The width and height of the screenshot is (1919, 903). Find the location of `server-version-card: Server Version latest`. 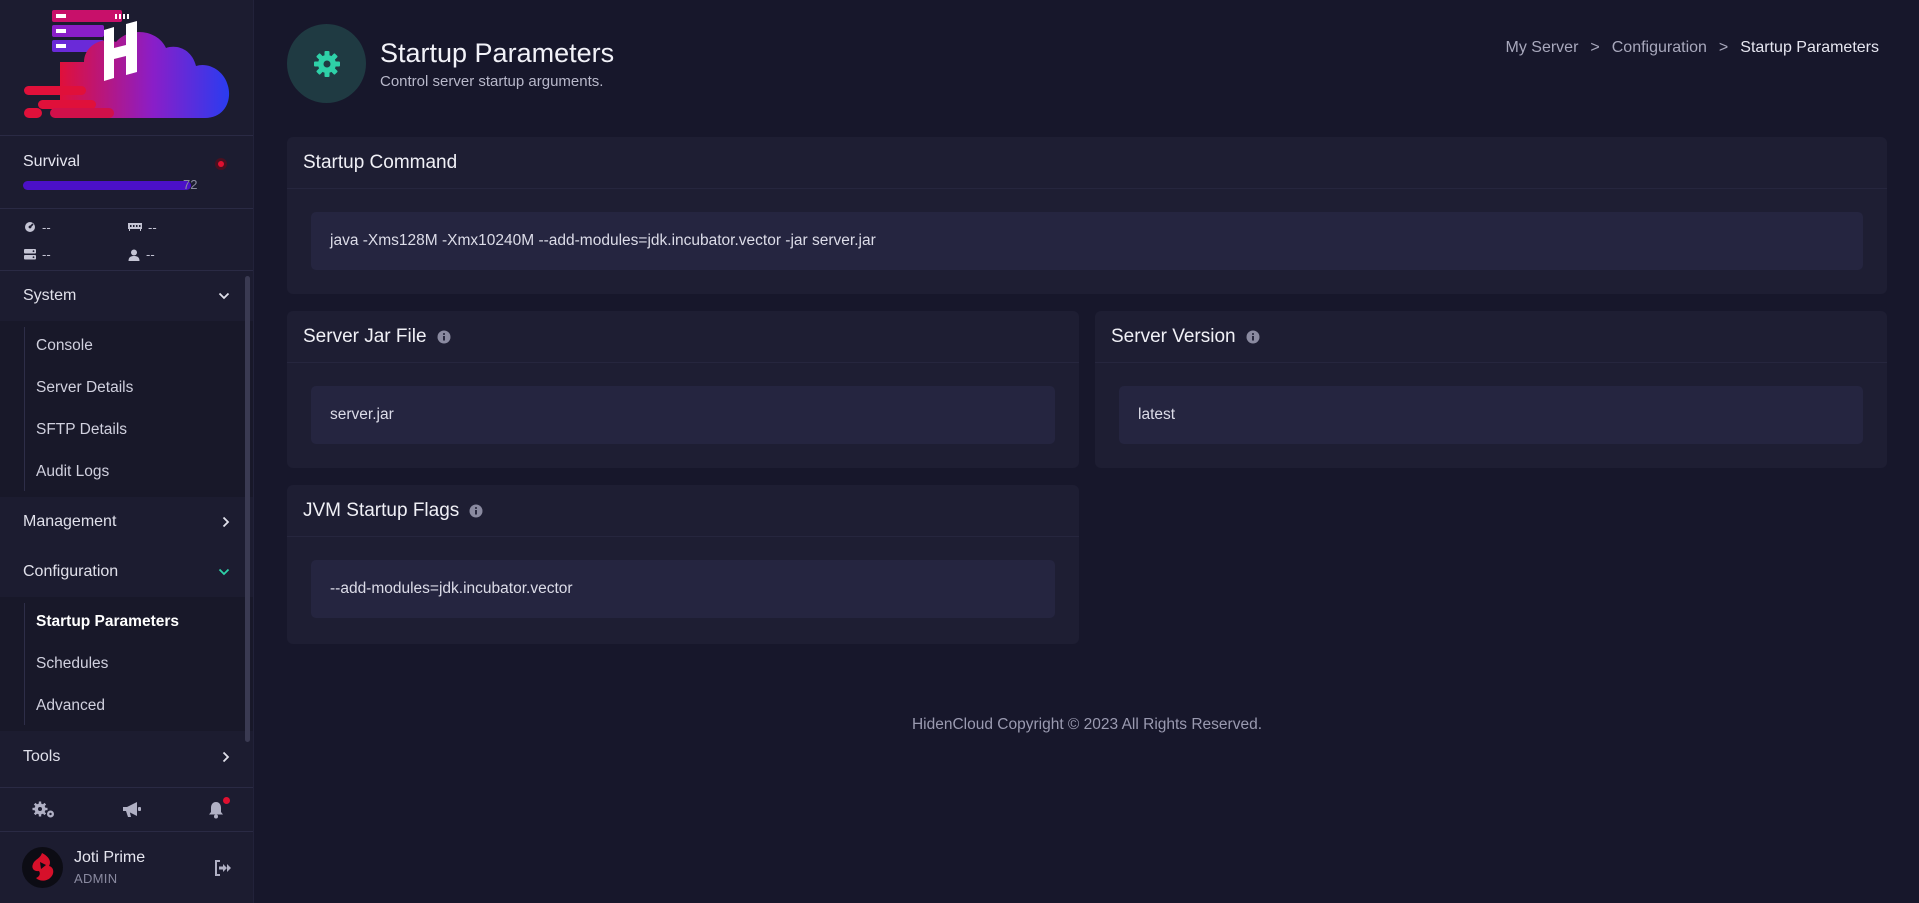

server-version-card: Server Version latest is located at coordinates (1491, 389).